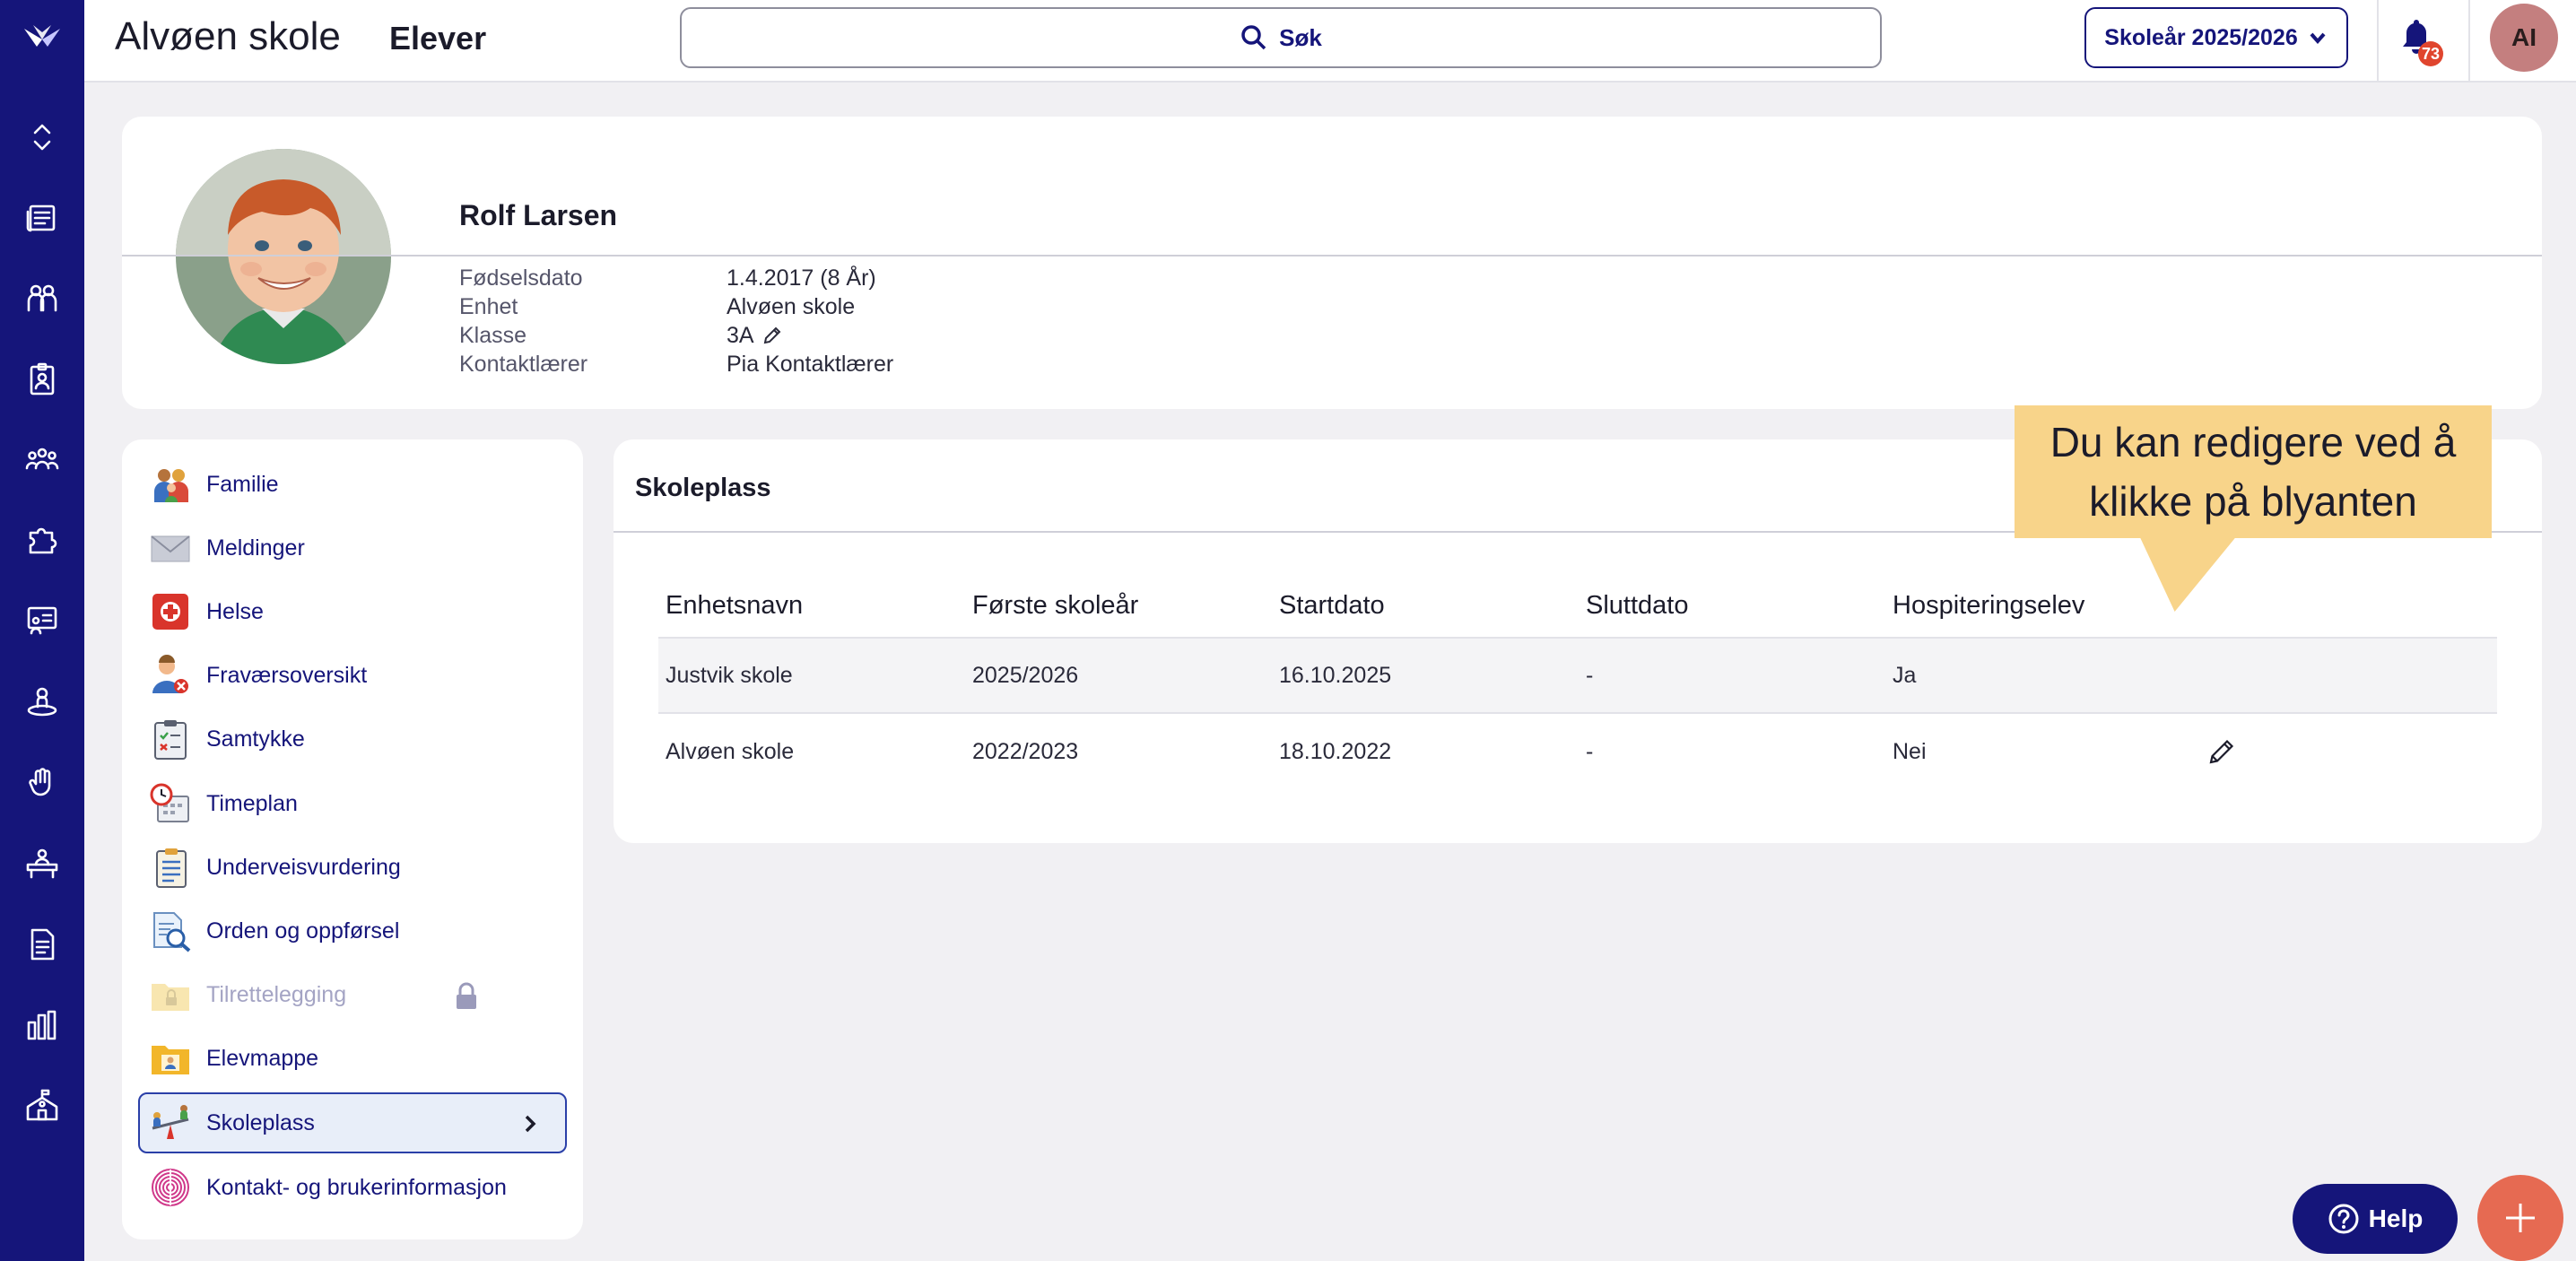 Image resolution: width=2576 pixels, height=1261 pixels. What do you see at coordinates (676, 278) in the screenshot?
I see `detail-row-birthdate: Fødselsdato 1.4.2017 (8 År)` at bounding box center [676, 278].